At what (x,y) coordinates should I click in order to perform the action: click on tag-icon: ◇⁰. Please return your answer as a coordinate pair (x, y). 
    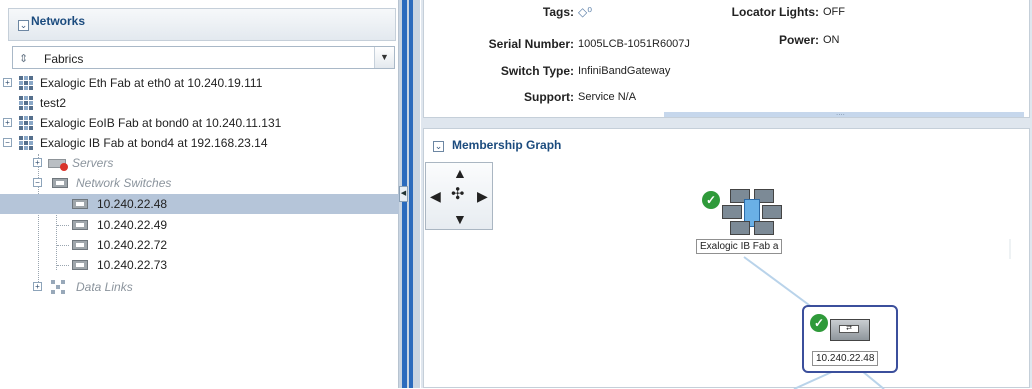
    Looking at the image, I should click on (585, 12).